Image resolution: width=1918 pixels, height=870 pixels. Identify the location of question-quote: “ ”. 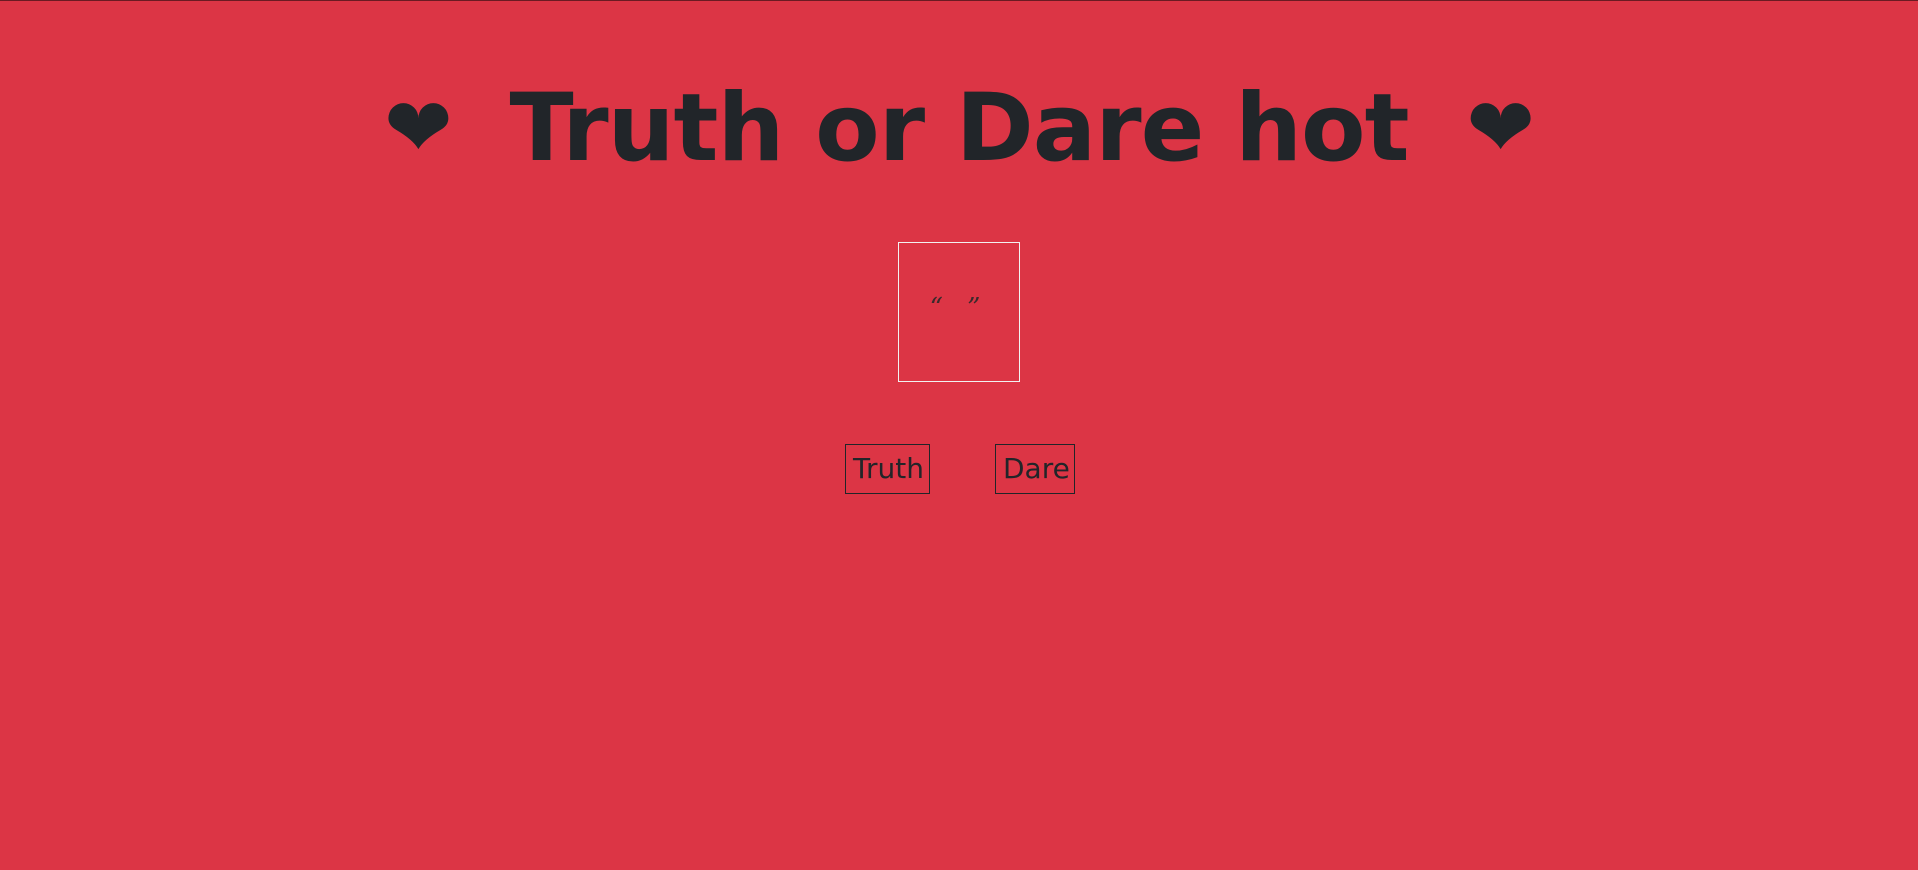
(959, 308).